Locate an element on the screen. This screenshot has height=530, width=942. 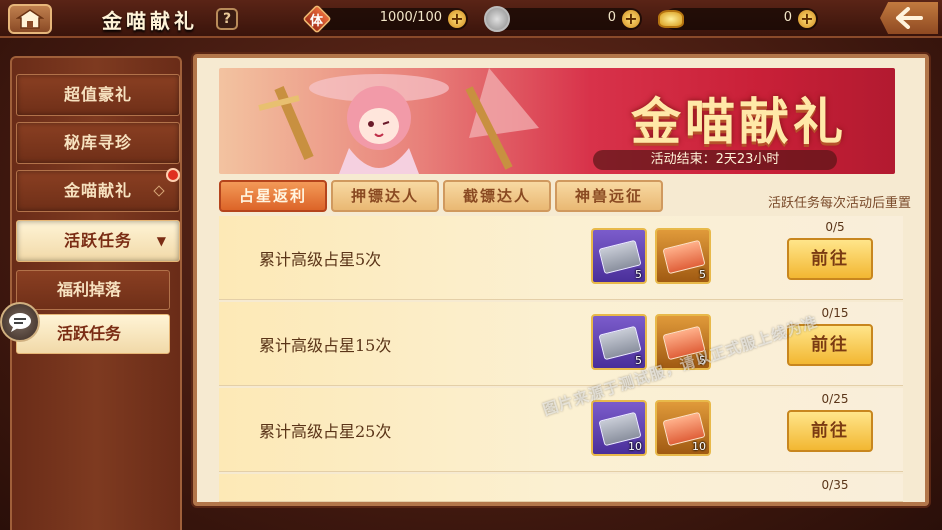
page-title: 金喵献礼 is located at coordinates (150, 21).